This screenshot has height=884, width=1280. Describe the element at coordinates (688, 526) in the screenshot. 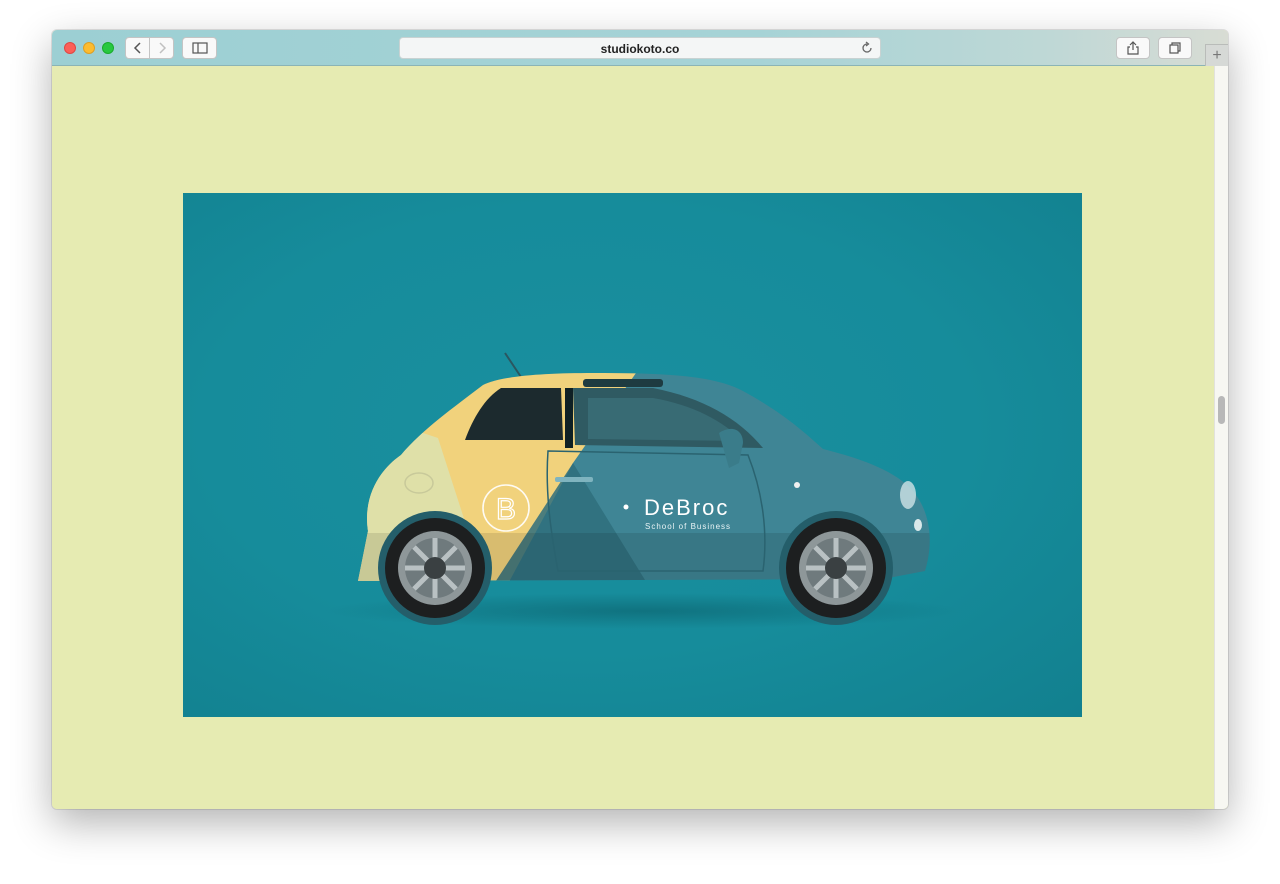

I see `brand-tagline: School of Business` at that location.